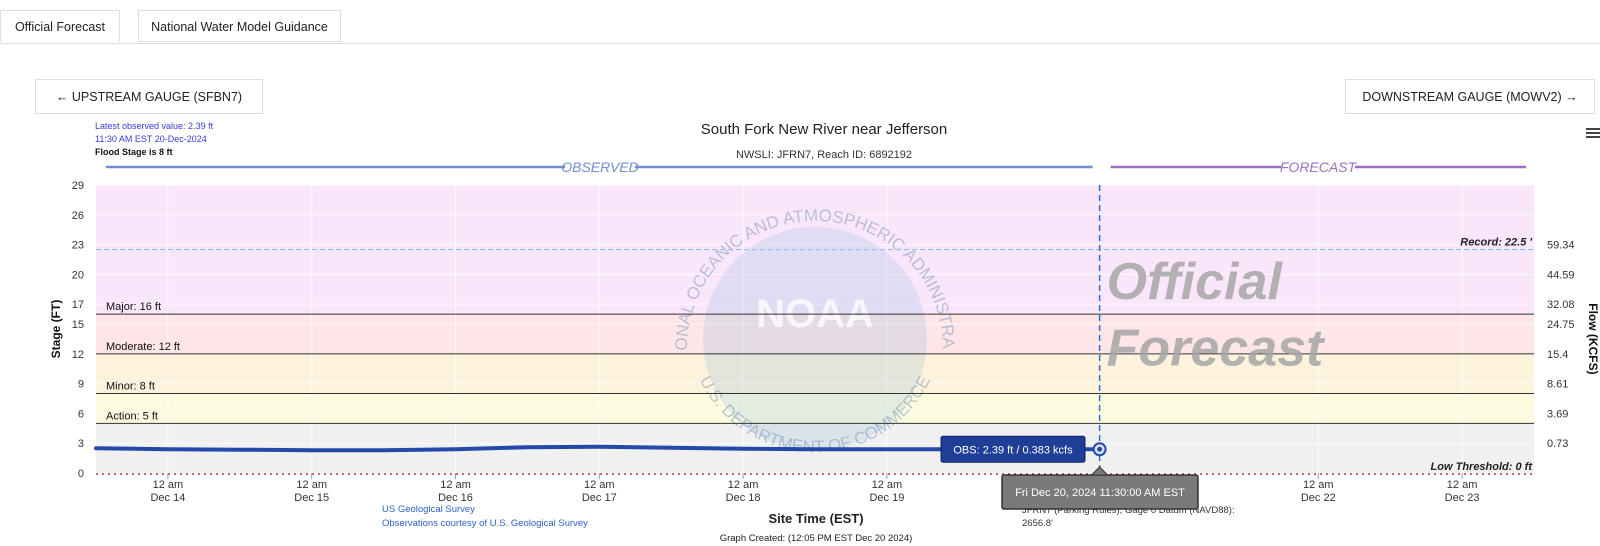 This screenshot has width=1600, height=546. Describe the element at coordinates (1462, 498) in the screenshot. I see `x-tick-day: Dec 23` at that location.